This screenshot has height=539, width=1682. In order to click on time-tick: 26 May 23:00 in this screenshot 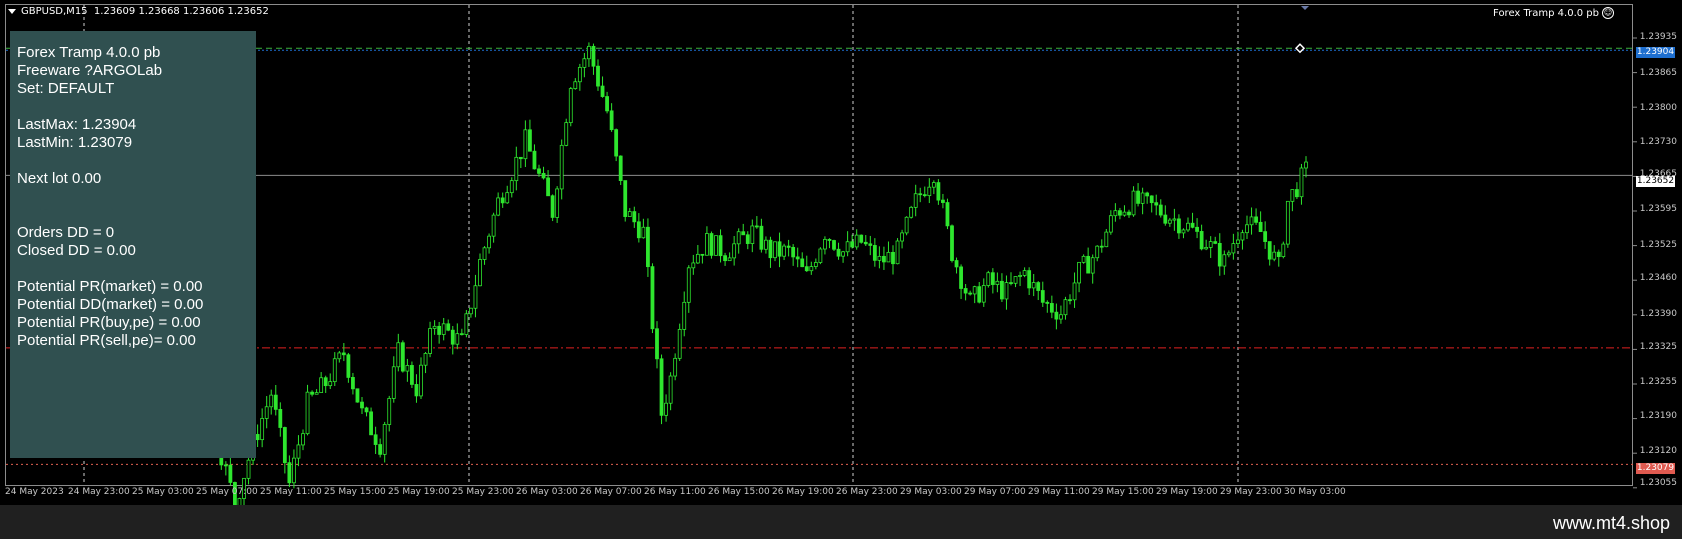, I will do `click(867, 492)`.